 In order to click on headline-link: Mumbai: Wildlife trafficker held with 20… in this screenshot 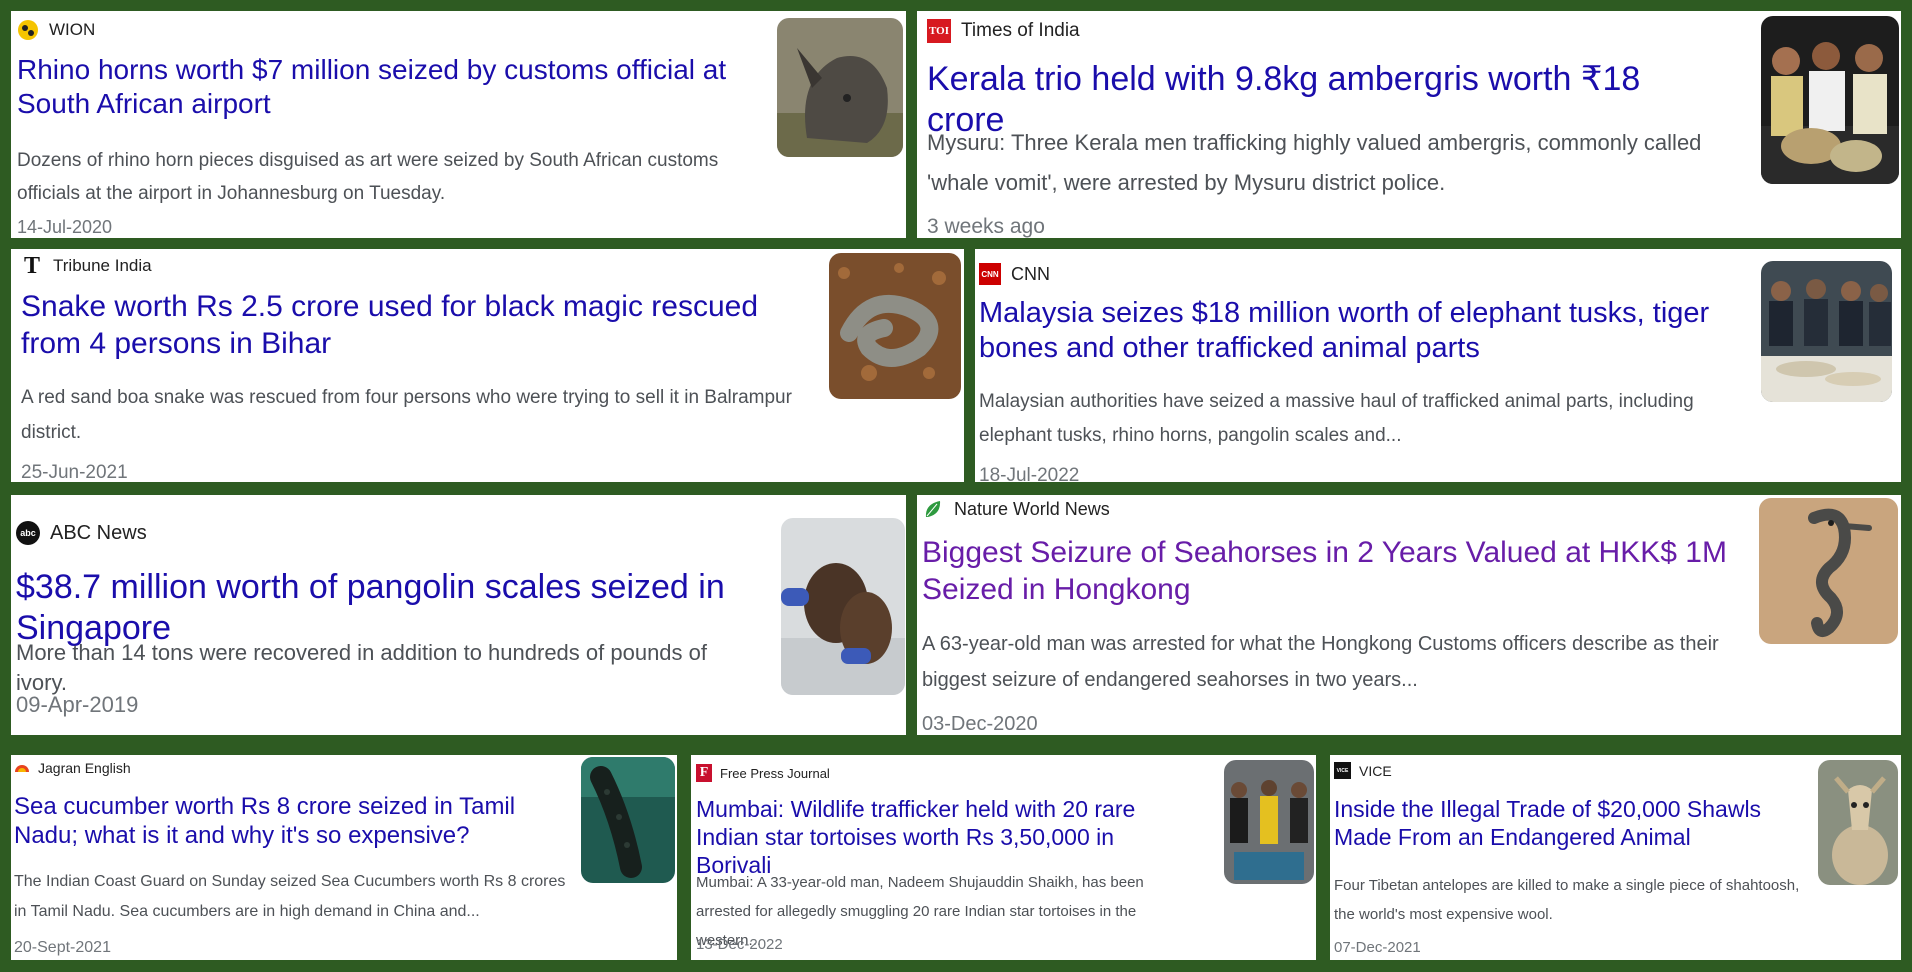, I will do `click(941, 837)`.